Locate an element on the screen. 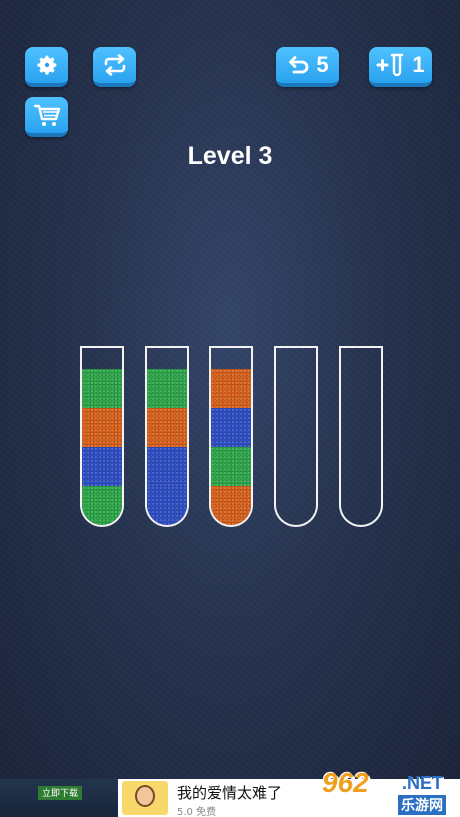 The height and width of the screenshot is (817, 460). undo-button: 5 is located at coordinates (307, 67).